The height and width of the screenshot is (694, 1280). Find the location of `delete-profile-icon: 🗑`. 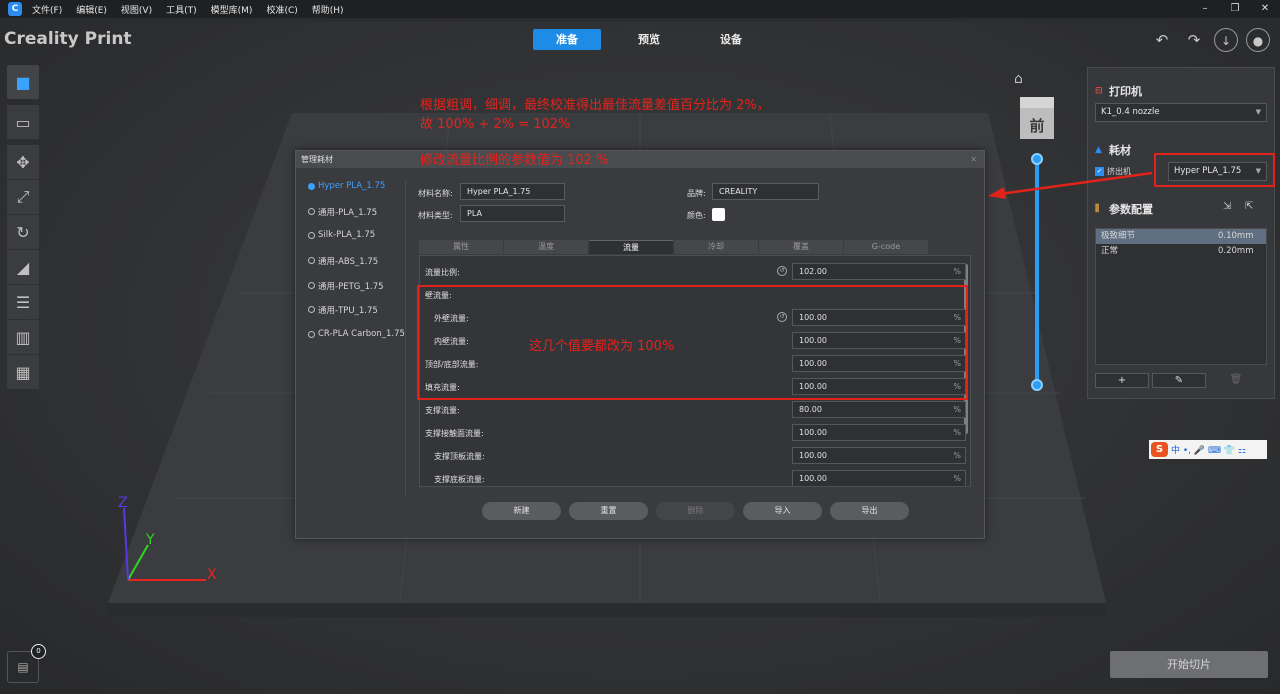

delete-profile-icon: 🗑 is located at coordinates (1236, 380).